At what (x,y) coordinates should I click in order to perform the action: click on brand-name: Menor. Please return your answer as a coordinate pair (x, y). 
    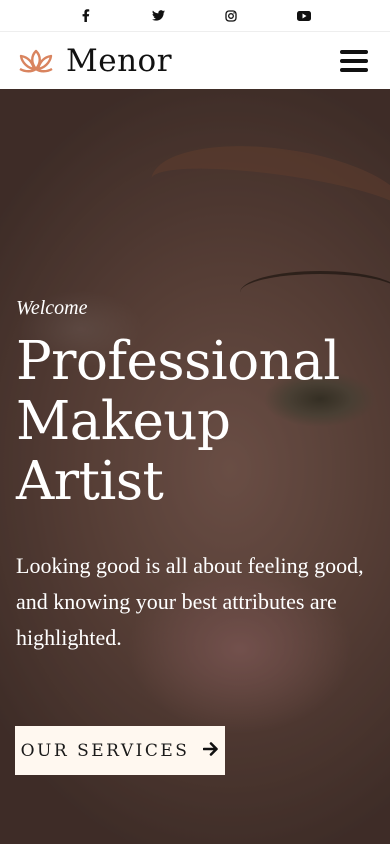
    Looking at the image, I should click on (119, 60).